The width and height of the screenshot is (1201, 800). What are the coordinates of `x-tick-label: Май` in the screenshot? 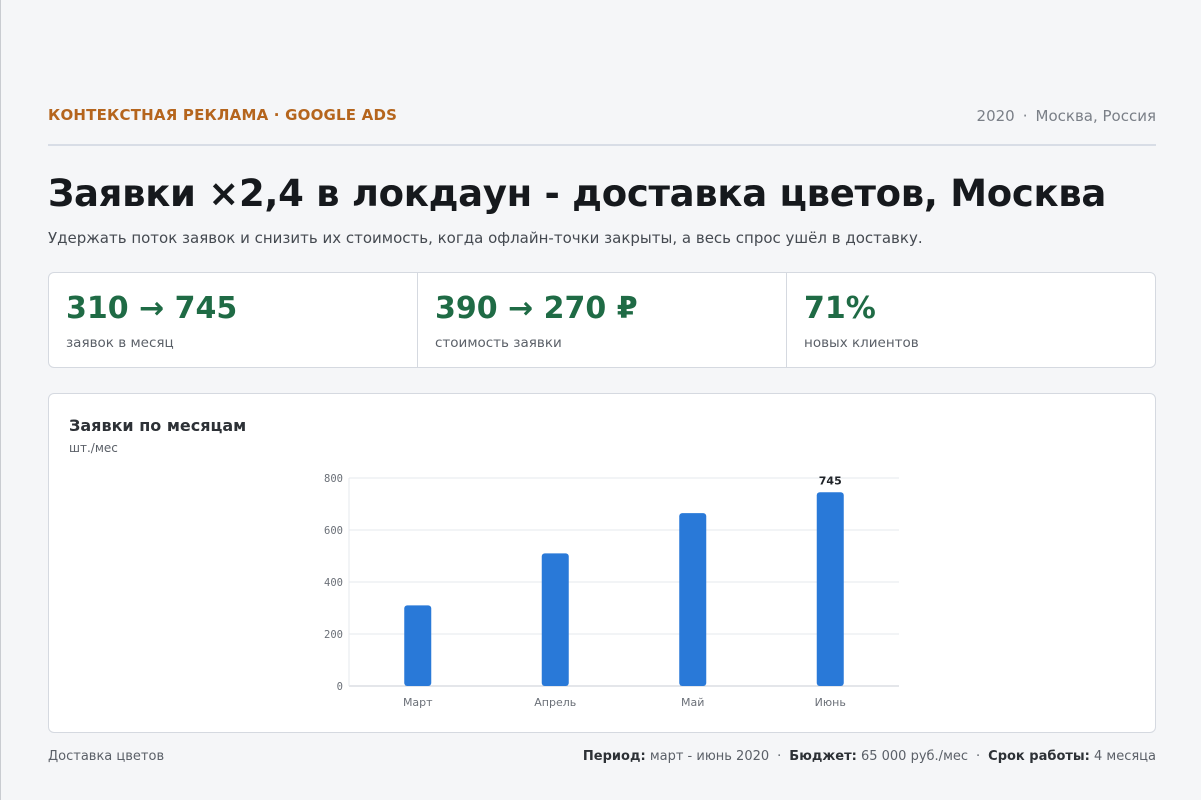 It's located at (692, 702).